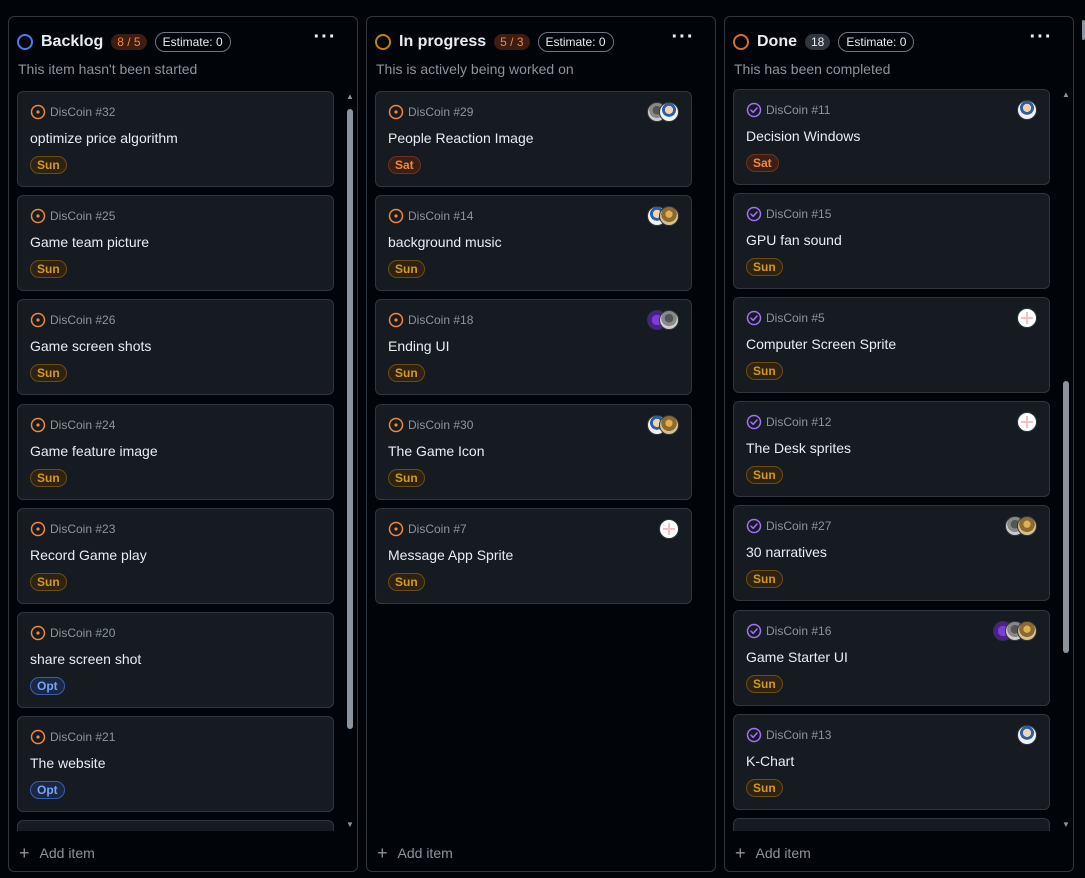 This screenshot has height=878, width=1085. I want to click on card-title: optimize price algorithm, so click(104, 138).